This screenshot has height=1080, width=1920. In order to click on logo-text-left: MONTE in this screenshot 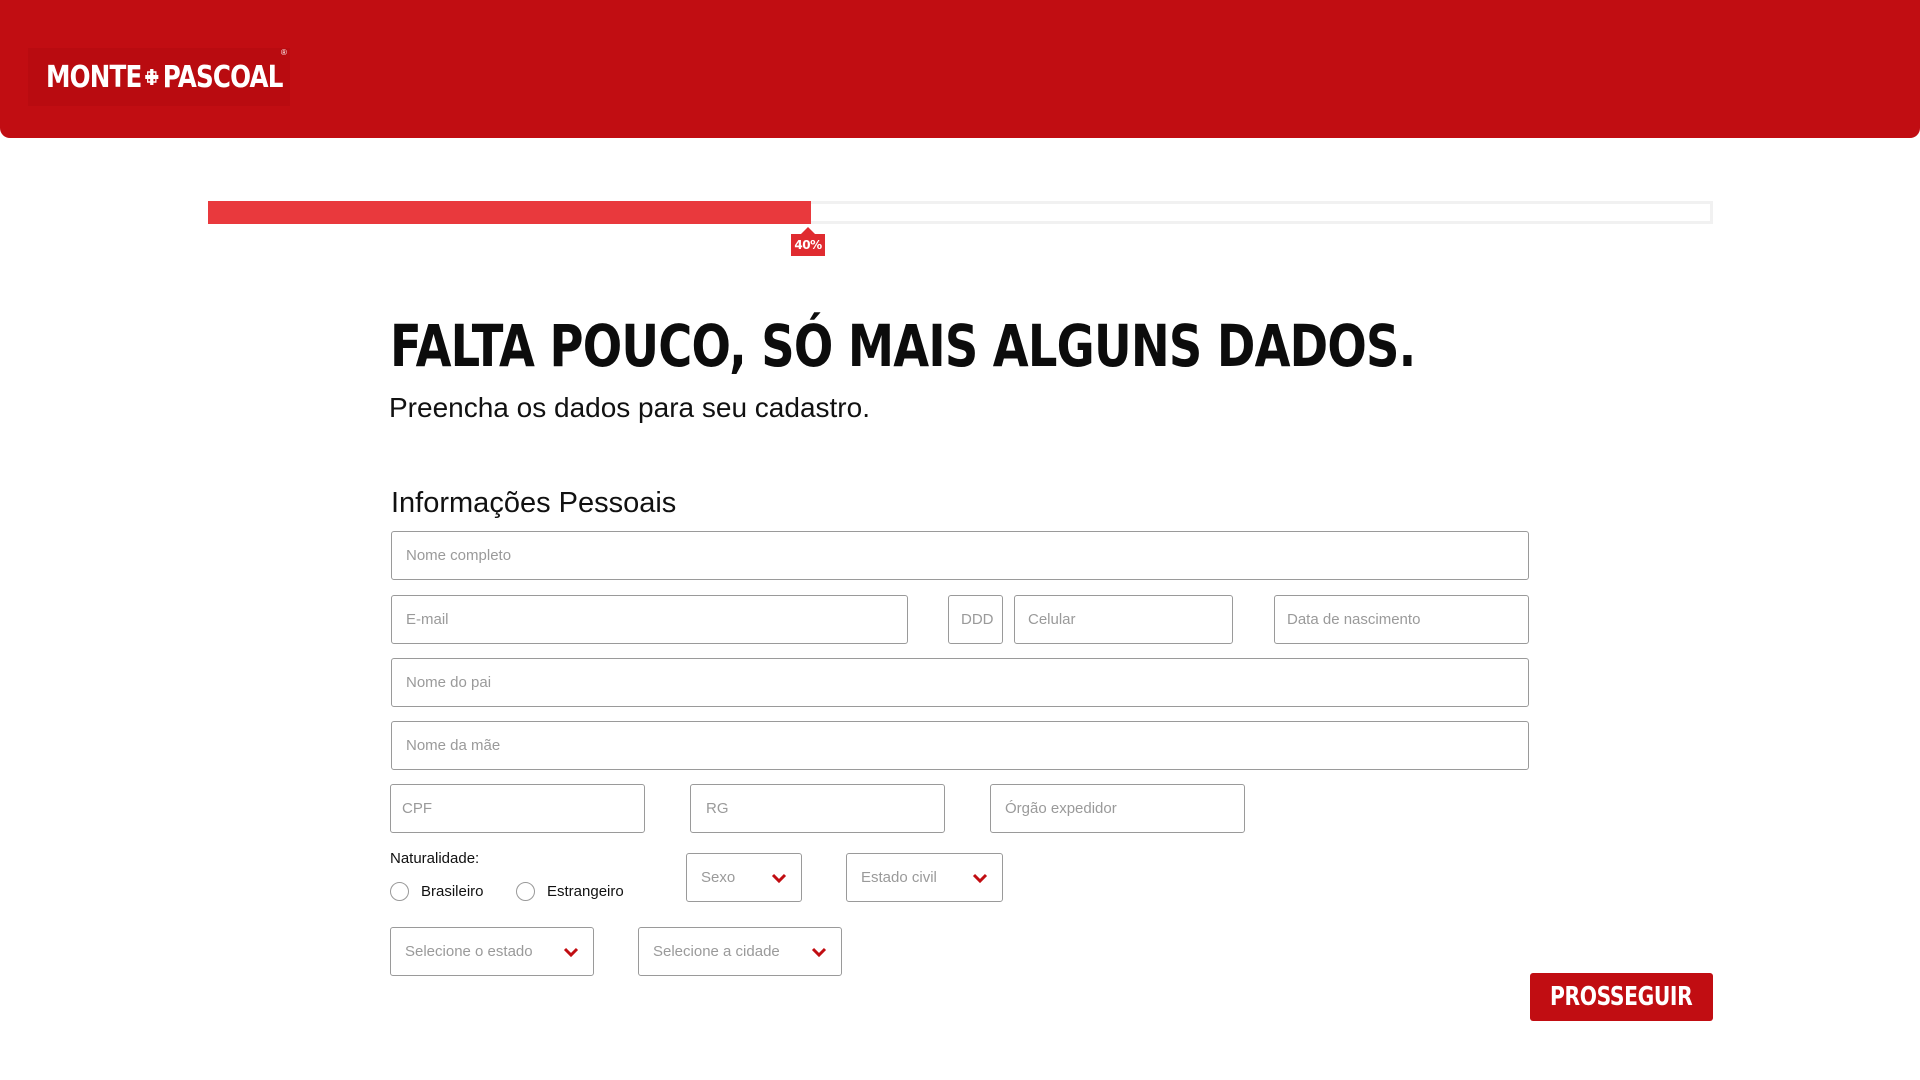, I will do `click(94, 77)`.